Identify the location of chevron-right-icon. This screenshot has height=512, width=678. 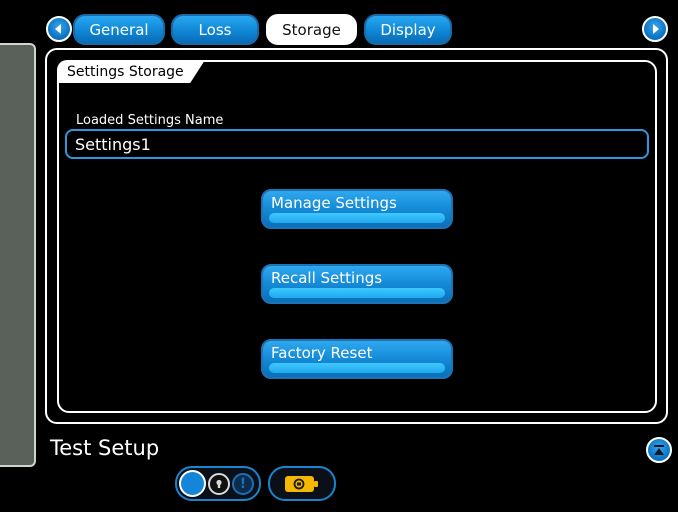
(656, 29).